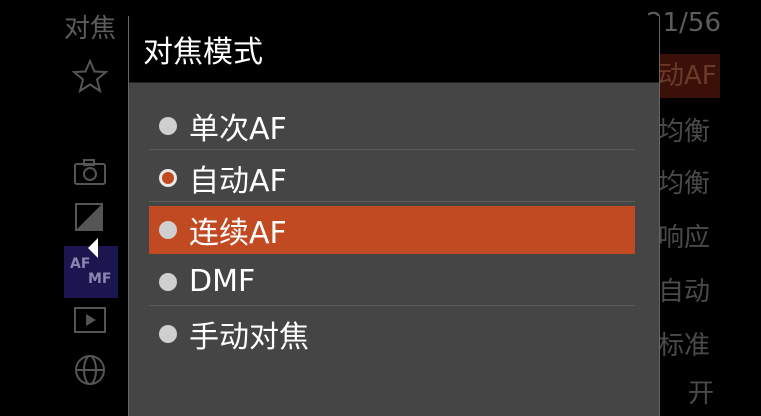  I want to click on background-value: 自动, so click(684, 292).